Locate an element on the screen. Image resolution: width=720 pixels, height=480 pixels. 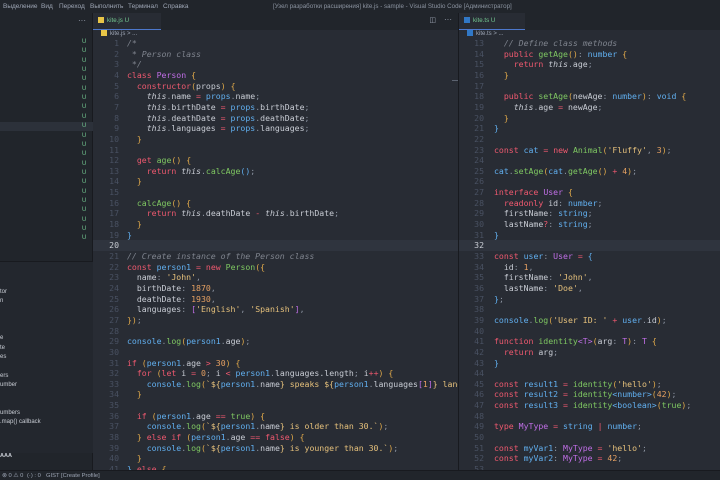
code-line: 1 /* is located at coordinates (275, 43).